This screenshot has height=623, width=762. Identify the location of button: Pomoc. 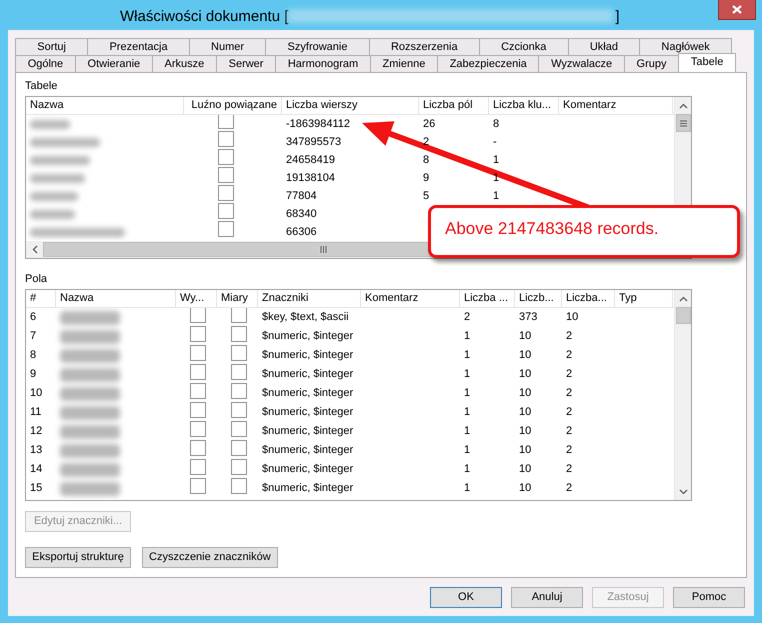
(709, 597).